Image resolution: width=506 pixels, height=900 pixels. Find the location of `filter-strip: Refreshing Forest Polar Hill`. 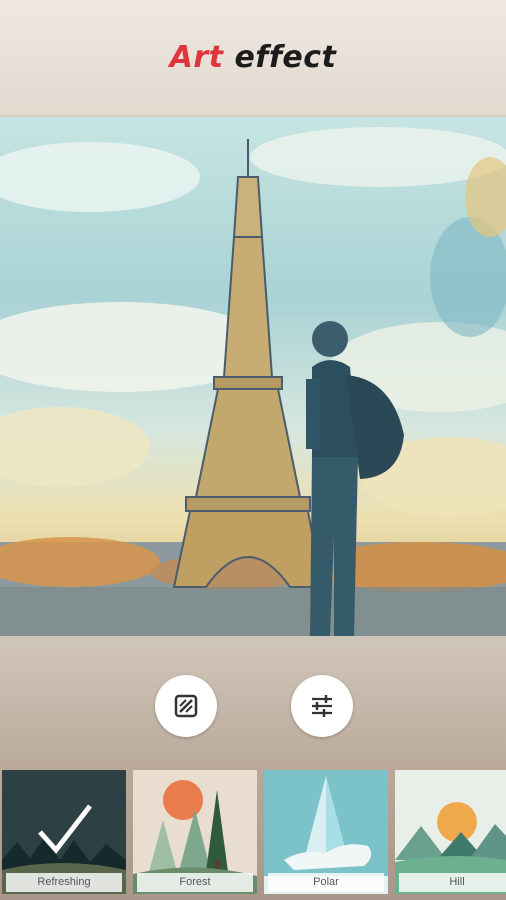

filter-strip: Refreshing Forest Polar Hill is located at coordinates (253, 832).